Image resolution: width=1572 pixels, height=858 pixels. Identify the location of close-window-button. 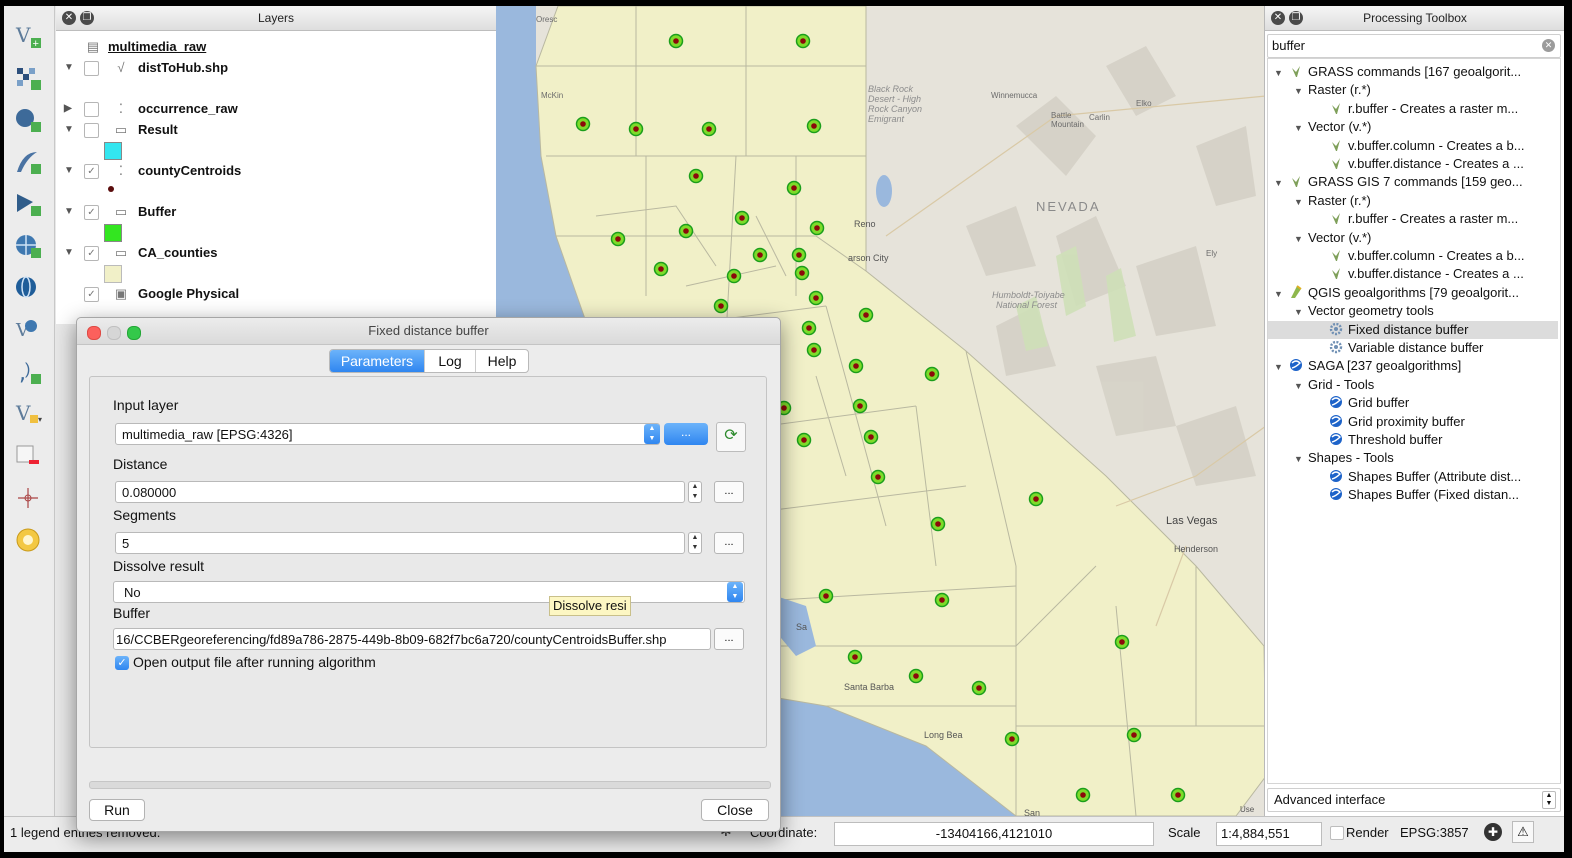
(94, 333).